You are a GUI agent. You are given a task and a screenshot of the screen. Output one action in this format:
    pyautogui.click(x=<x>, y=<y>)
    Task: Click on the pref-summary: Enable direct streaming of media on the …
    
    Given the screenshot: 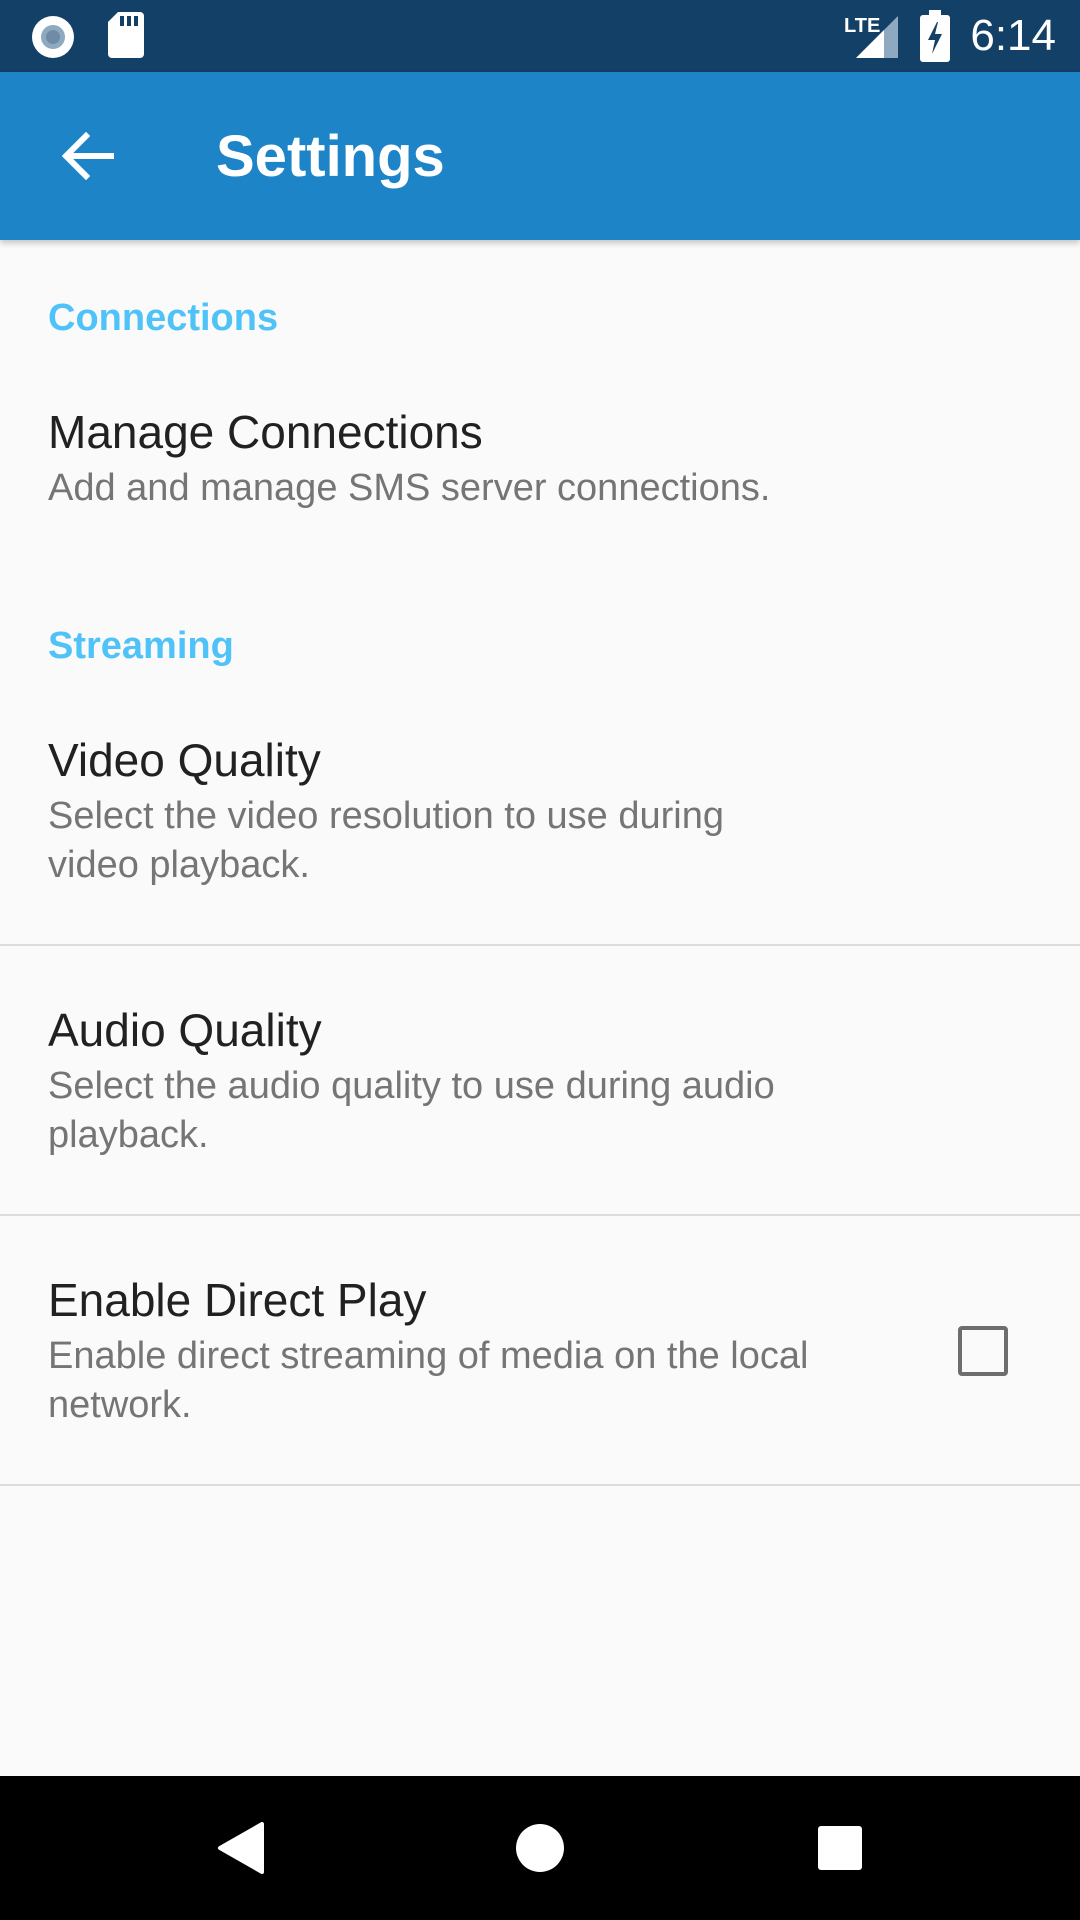 What is the action you would take?
    pyautogui.click(x=428, y=1380)
    